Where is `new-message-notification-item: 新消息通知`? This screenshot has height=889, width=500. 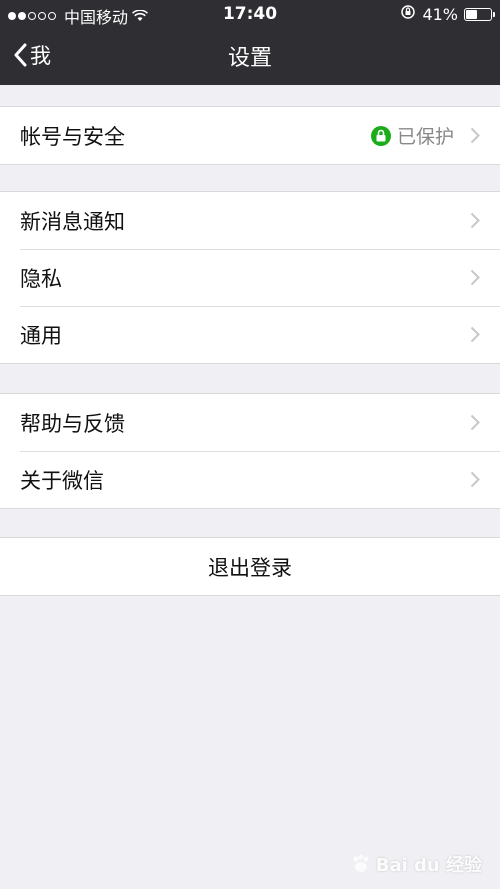 new-message-notification-item: 新消息通知 is located at coordinates (250, 220).